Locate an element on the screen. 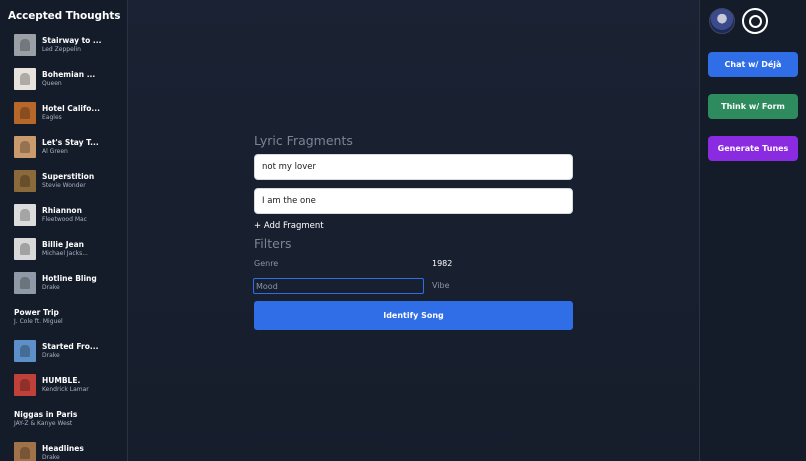 The height and width of the screenshot is (461, 806). song-text: Hotline Bling Drake is located at coordinates (69, 283).